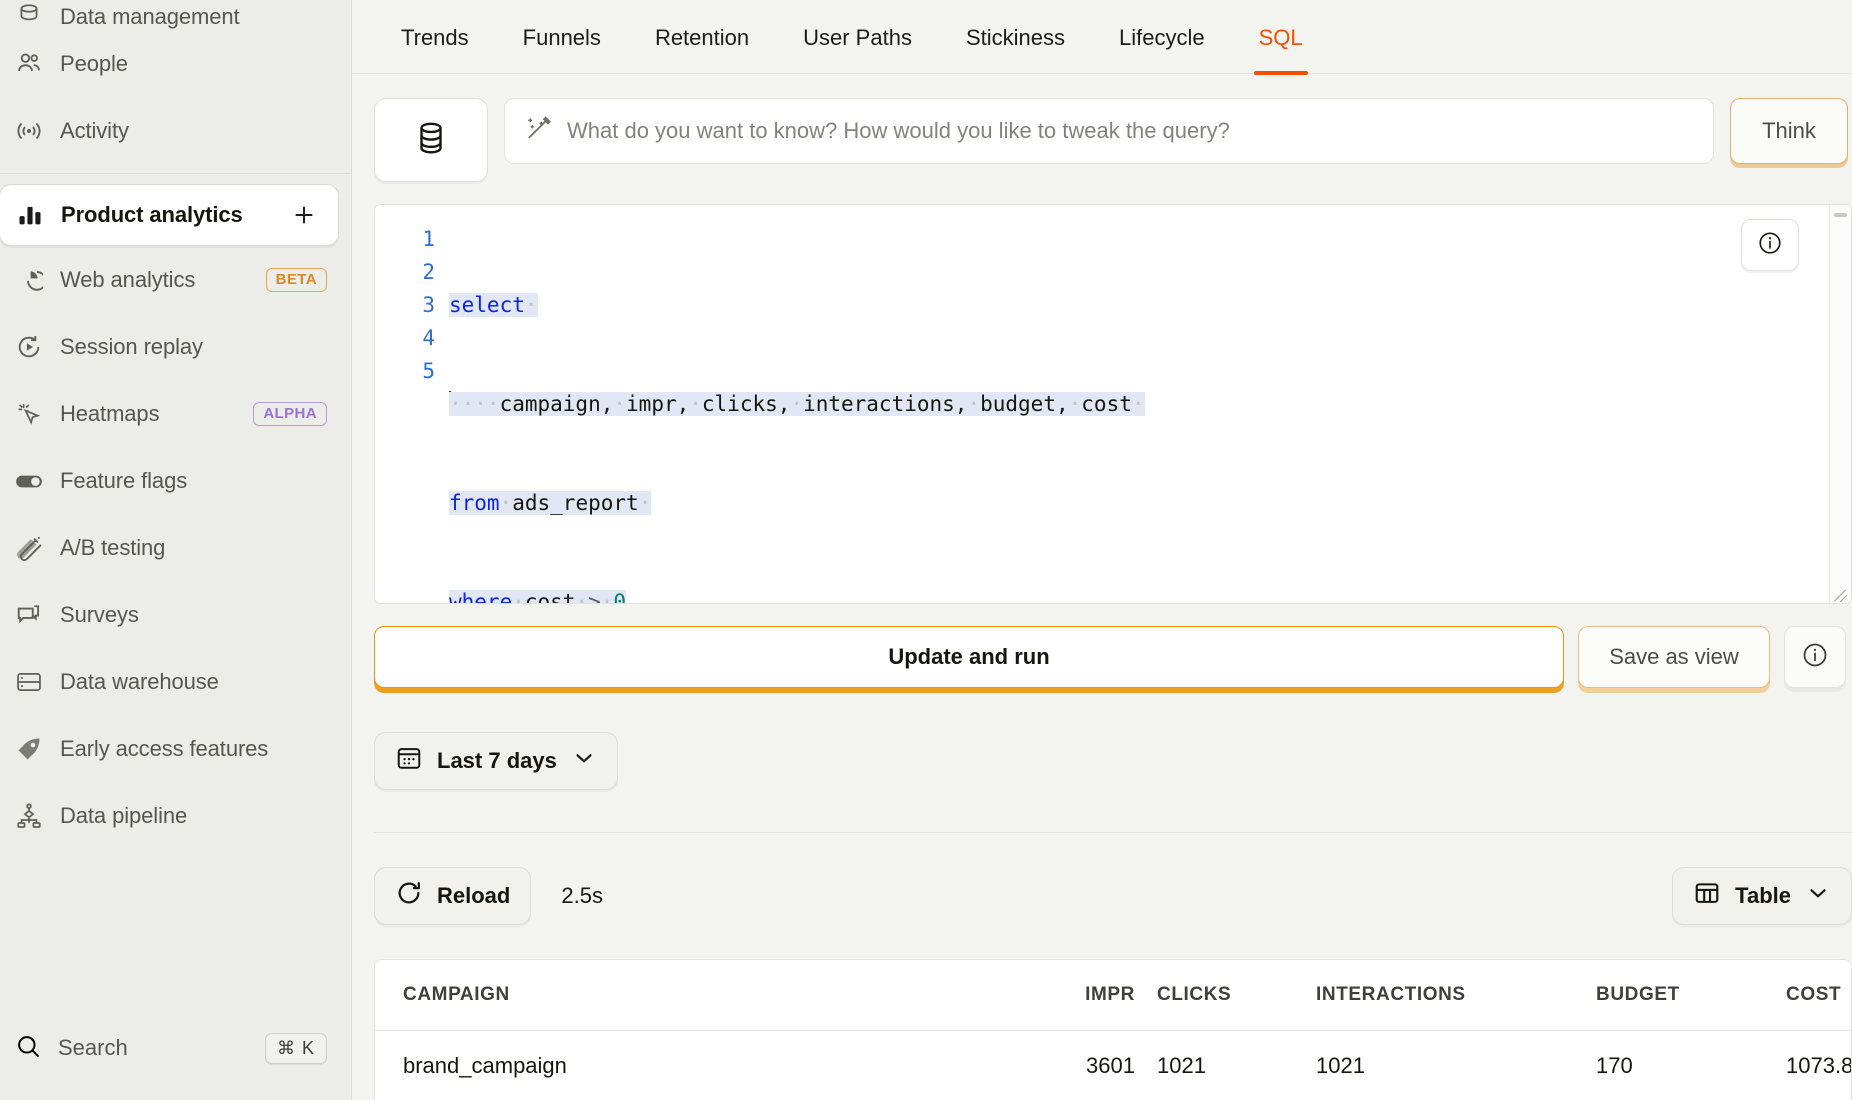  What do you see at coordinates (29, 615) in the screenshot?
I see `chat-bubbles-icon` at bounding box center [29, 615].